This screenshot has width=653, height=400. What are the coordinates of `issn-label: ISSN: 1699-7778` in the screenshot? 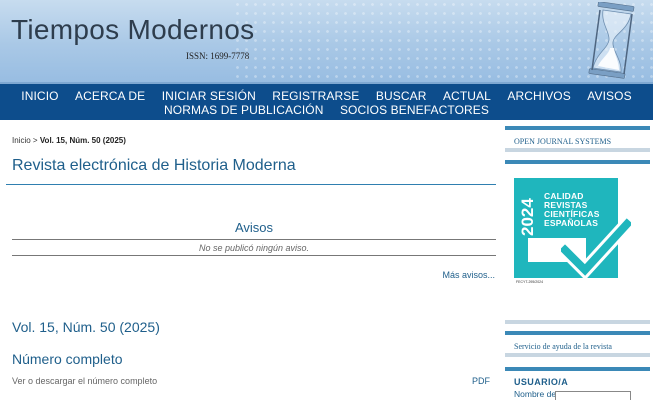 It's located at (218, 56).